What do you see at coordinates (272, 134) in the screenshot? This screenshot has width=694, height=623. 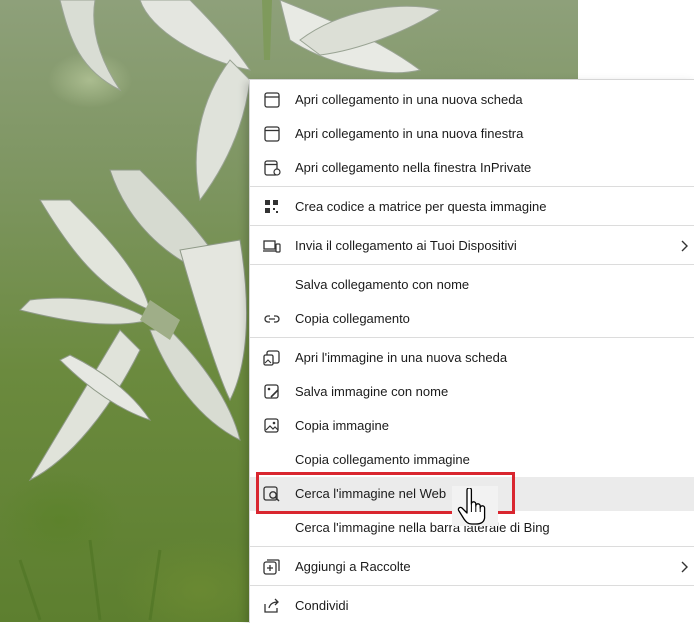 I see `new-window-icon` at bounding box center [272, 134].